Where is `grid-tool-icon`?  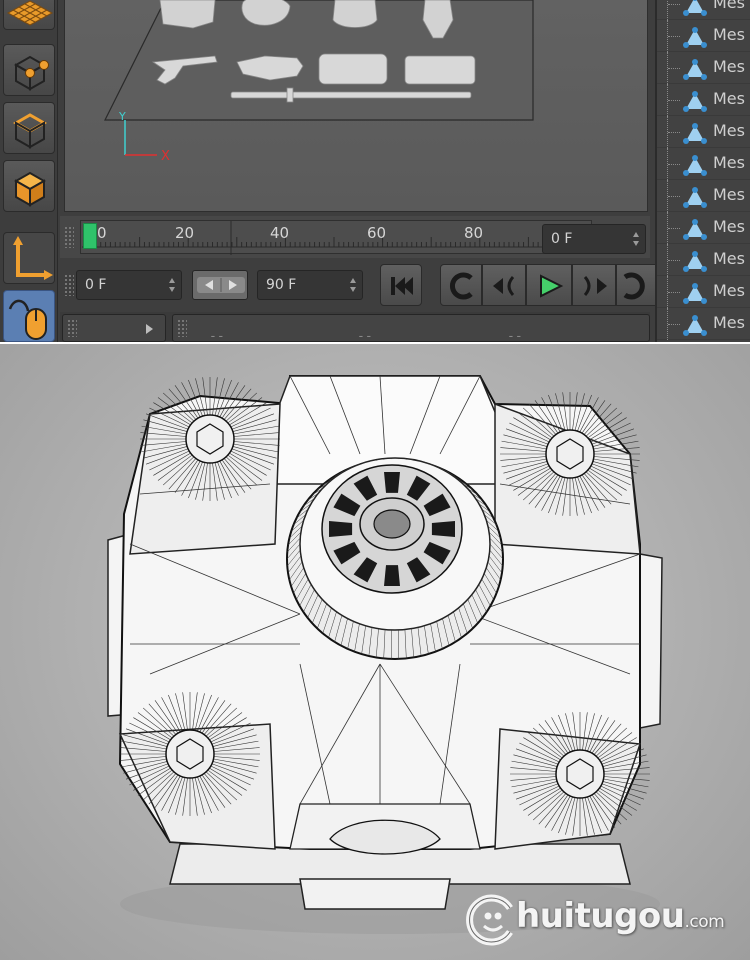
grid-tool-icon is located at coordinates (30, 13).